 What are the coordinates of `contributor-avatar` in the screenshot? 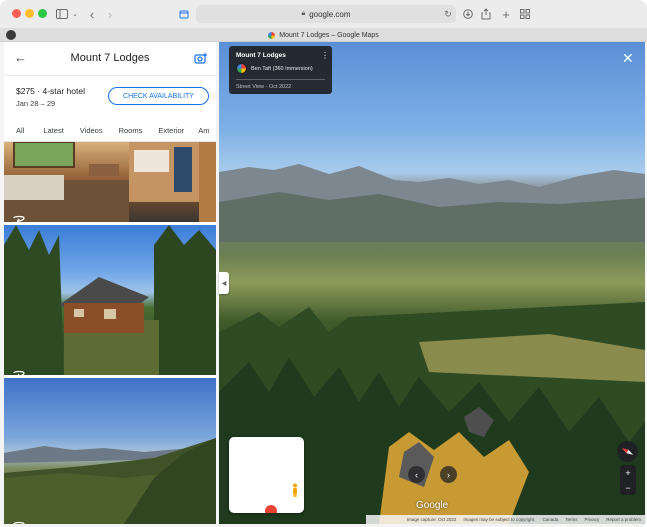 It's located at (241, 68).